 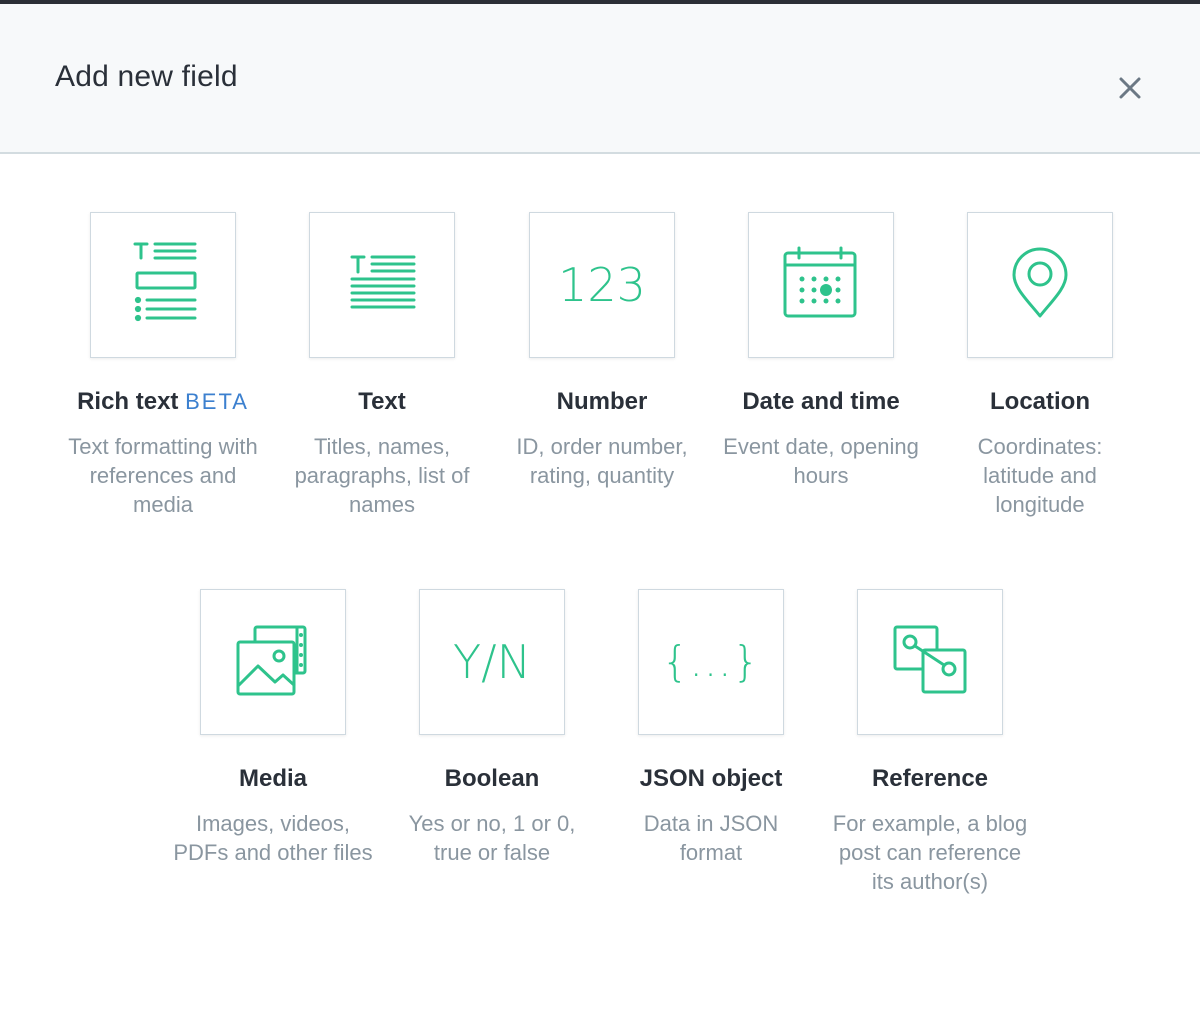 I want to click on number-icon: 123, so click(x=602, y=285).